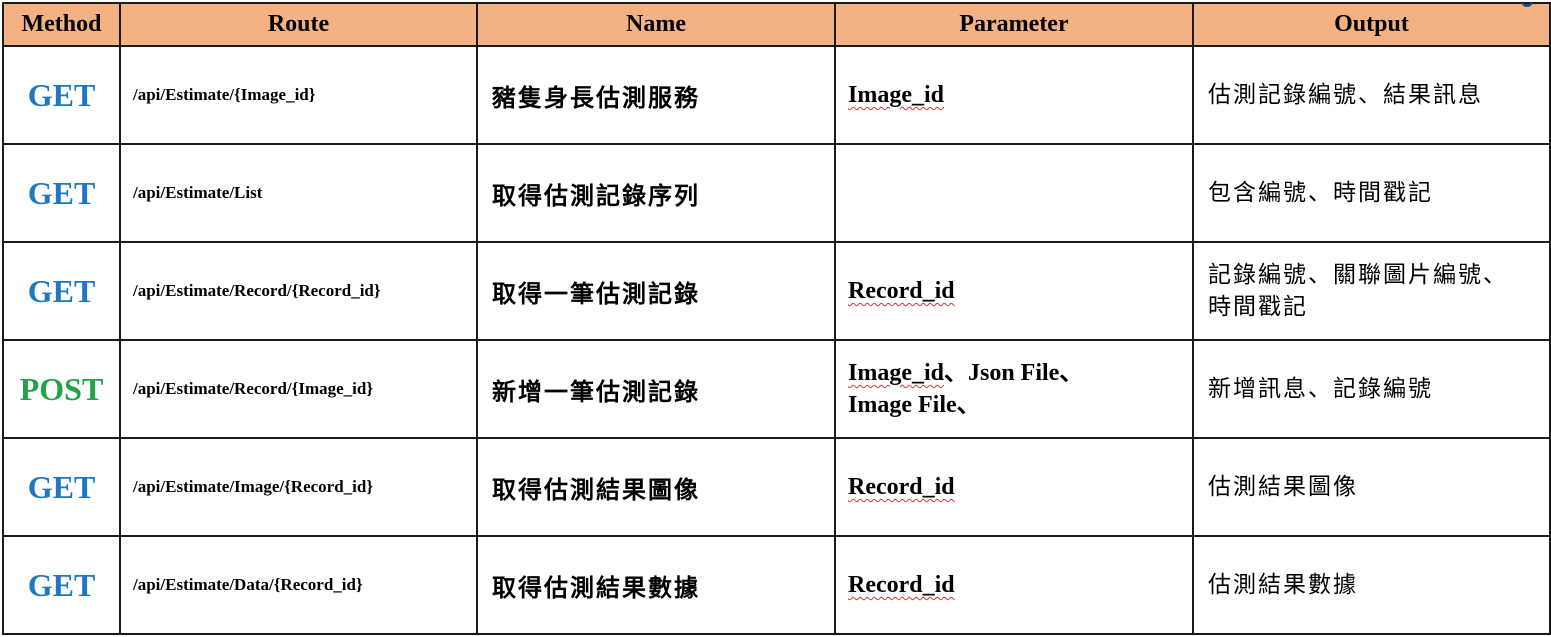 Image resolution: width=1551 pixels, height=637 pixels. Describe the element at coordinates (914, 405) in the screenshot. I see `parameter-line: Image File、` at that location.